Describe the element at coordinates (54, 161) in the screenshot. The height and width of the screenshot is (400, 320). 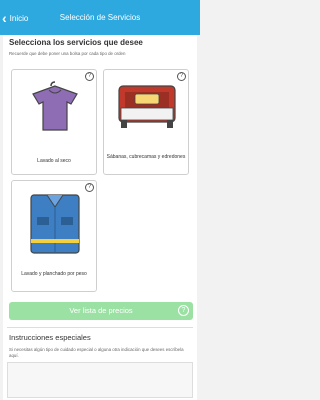
I see `service-label: Lavado al seco` at that location.